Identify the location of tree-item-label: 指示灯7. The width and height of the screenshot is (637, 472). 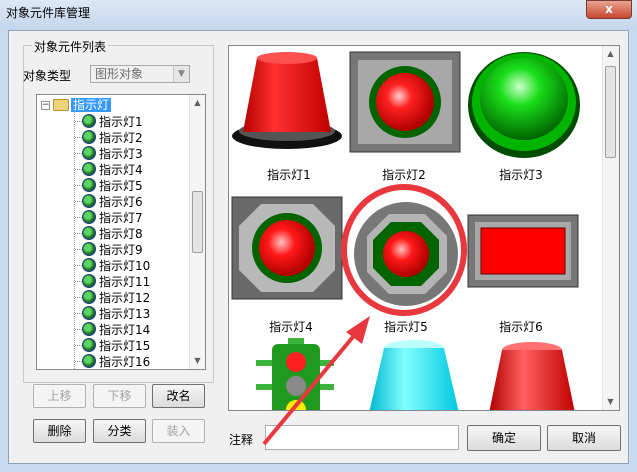
(121, 217).